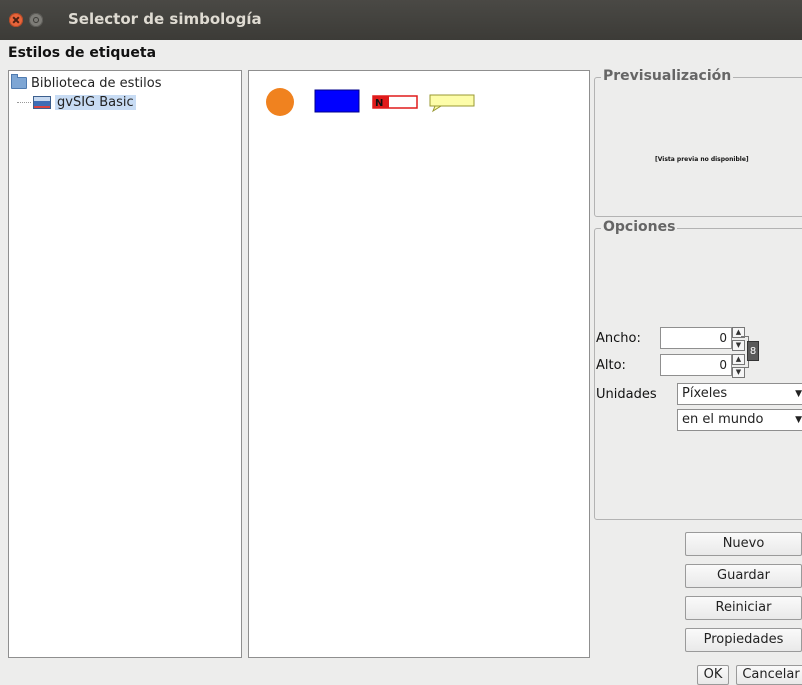  I want to click on tree-root-item: Biblioteca de estilos, so click(86, 82).